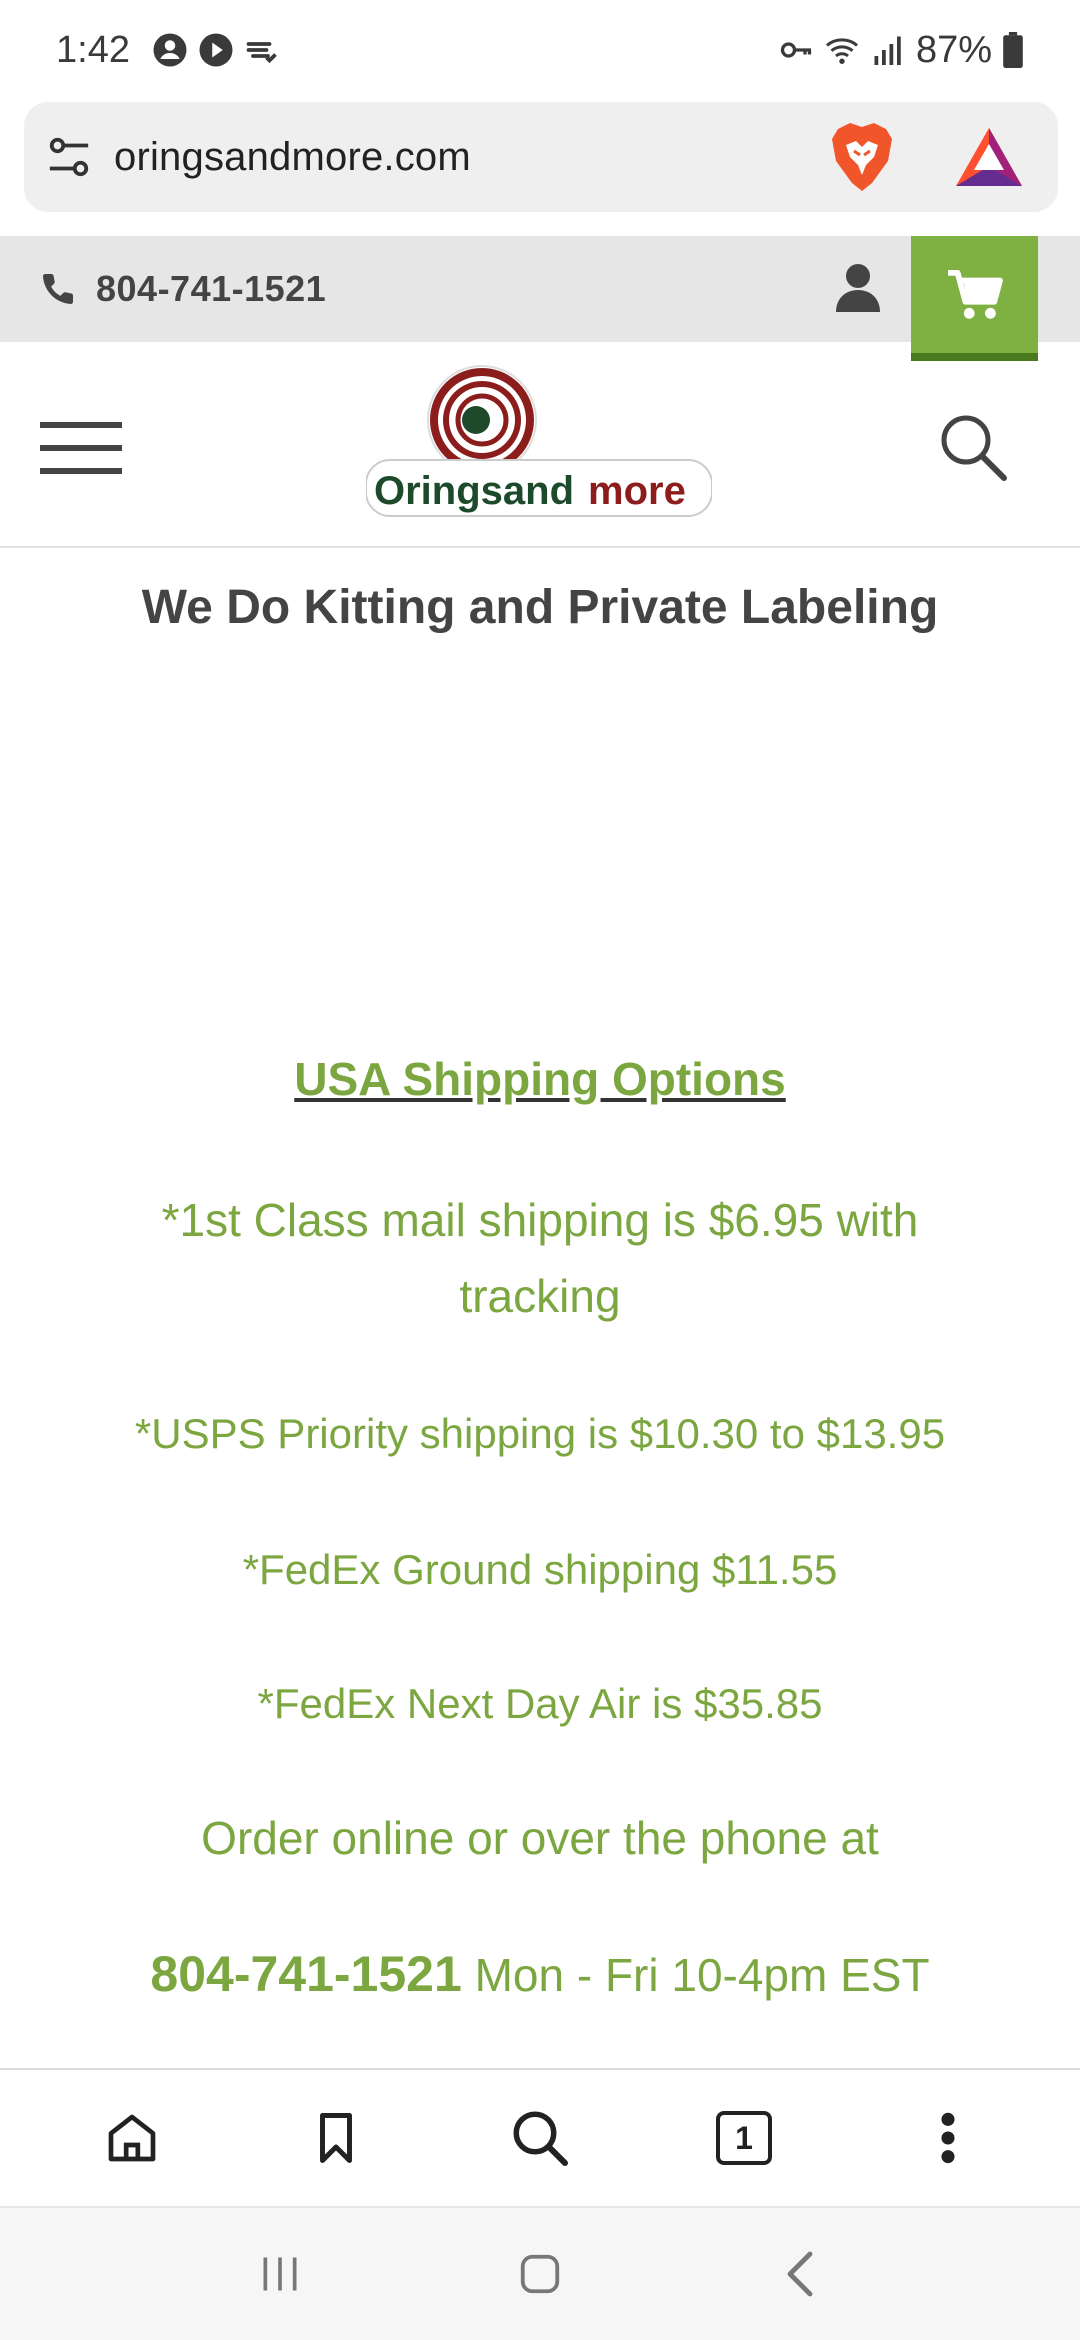 The height and width of the screenshot is (2340, 1080). What do you see at coordinates (637, 491) in the screenshot?
I see `logo-text-more: more` at bounding box center [637, 491].